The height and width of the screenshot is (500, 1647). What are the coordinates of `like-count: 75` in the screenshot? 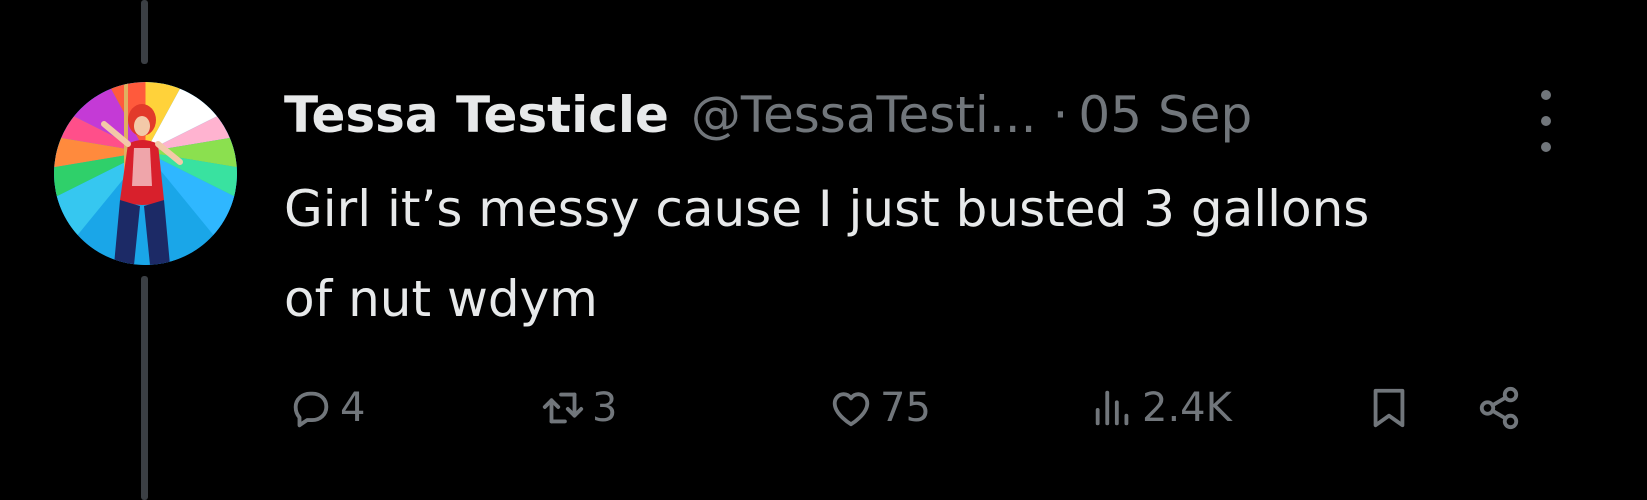 It's located at (905, 408).